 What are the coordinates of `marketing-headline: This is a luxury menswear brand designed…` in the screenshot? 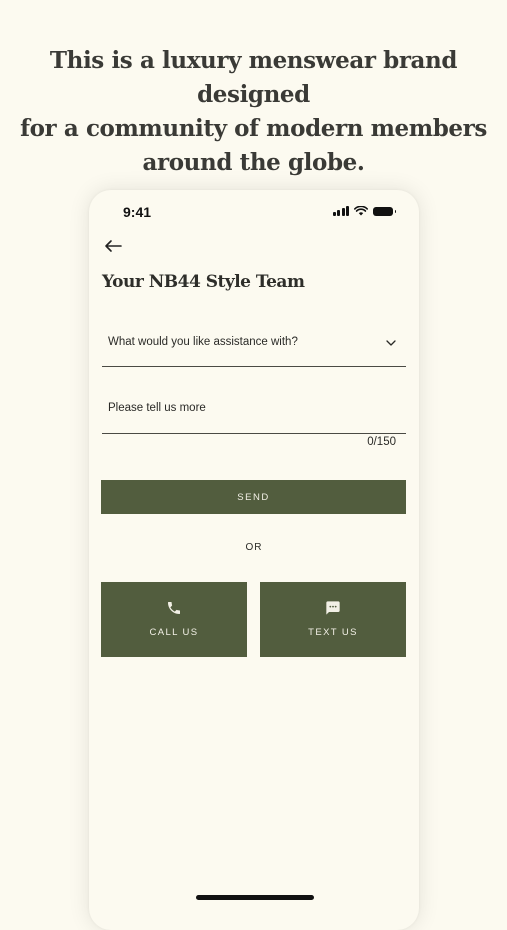 It's located at (253, 112).